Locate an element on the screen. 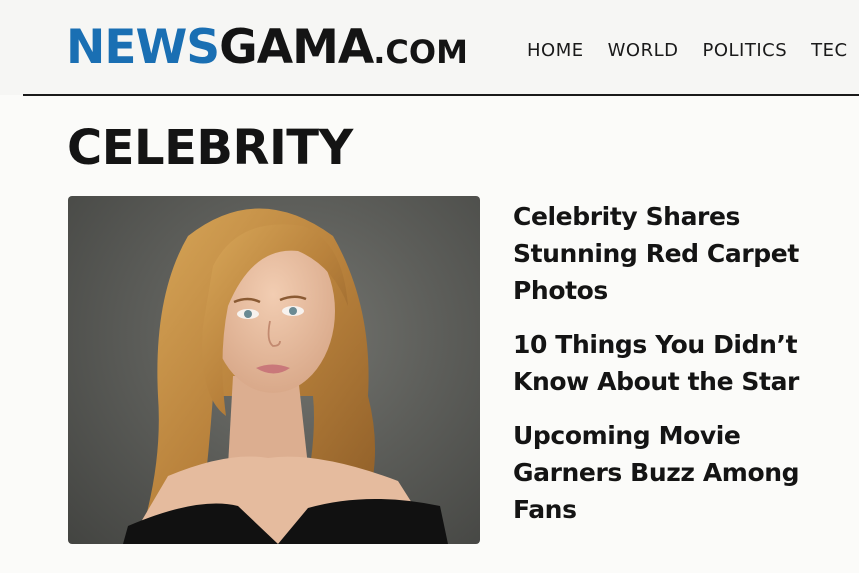  nav-item-home: HOME is located at coordinates (555, 50).